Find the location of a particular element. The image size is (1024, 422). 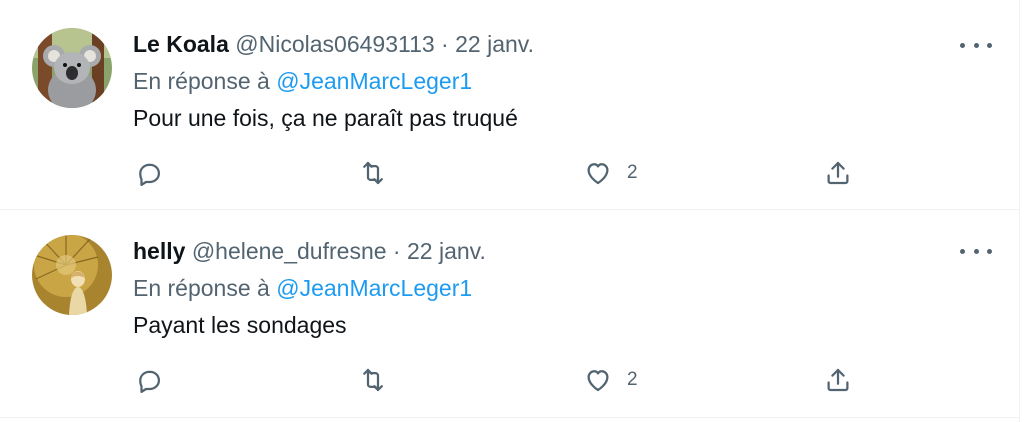

koala-avatar-icon is located at coordinates (72, 68).